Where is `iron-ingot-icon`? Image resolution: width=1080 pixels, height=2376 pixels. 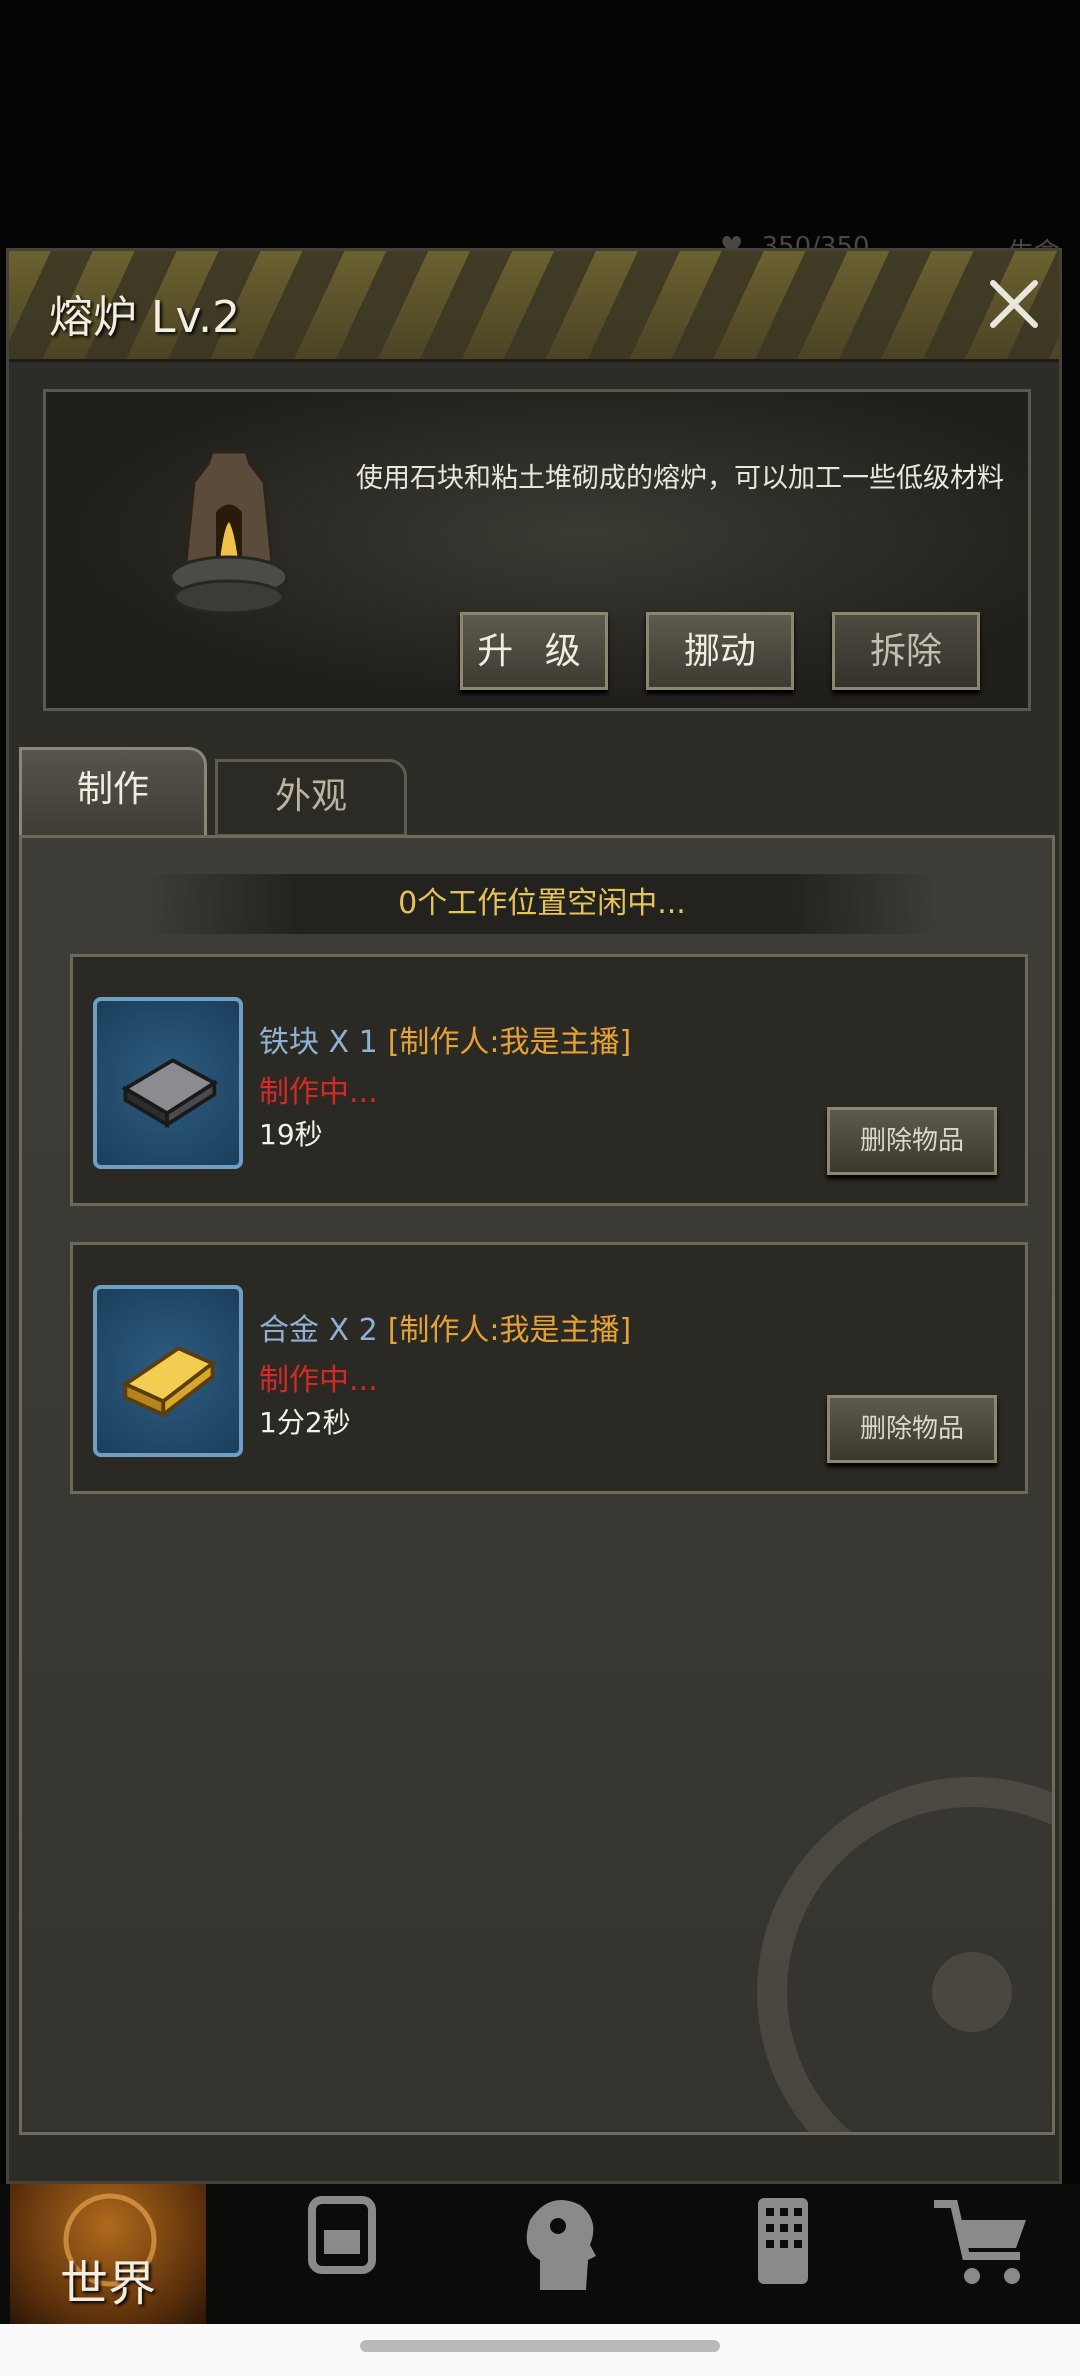 iron-ingot-icon is located at coordinates (168, 1083).